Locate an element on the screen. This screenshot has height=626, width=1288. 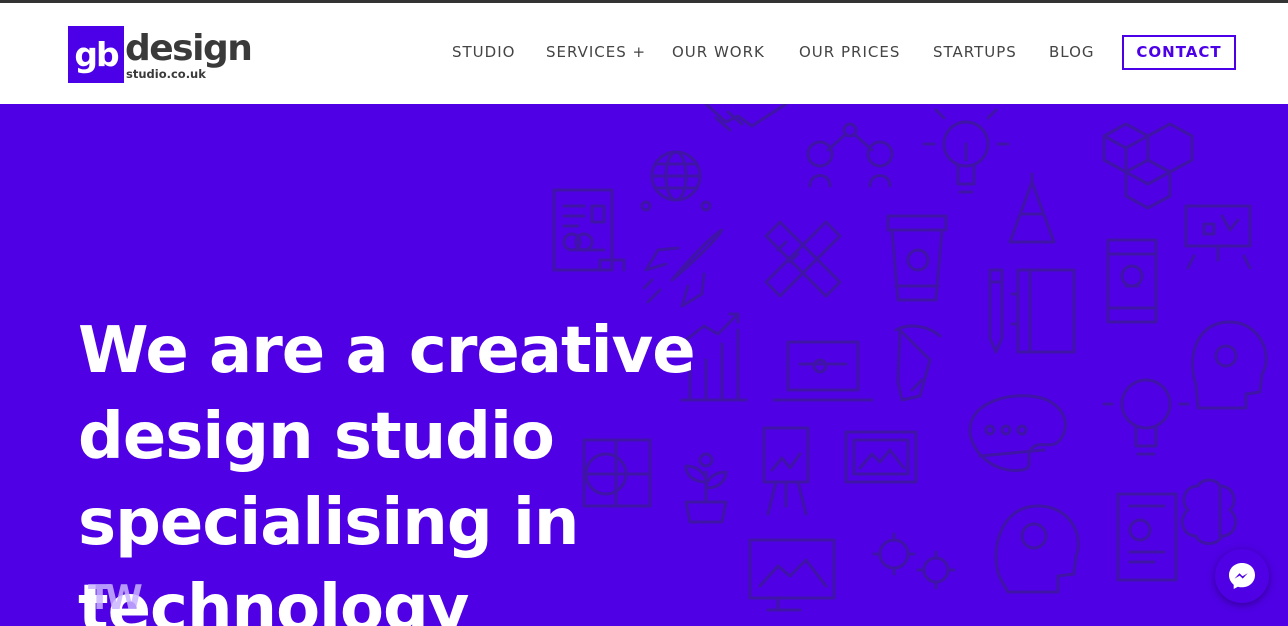
hero-line-4: technology is located at coordinates (273, 599).